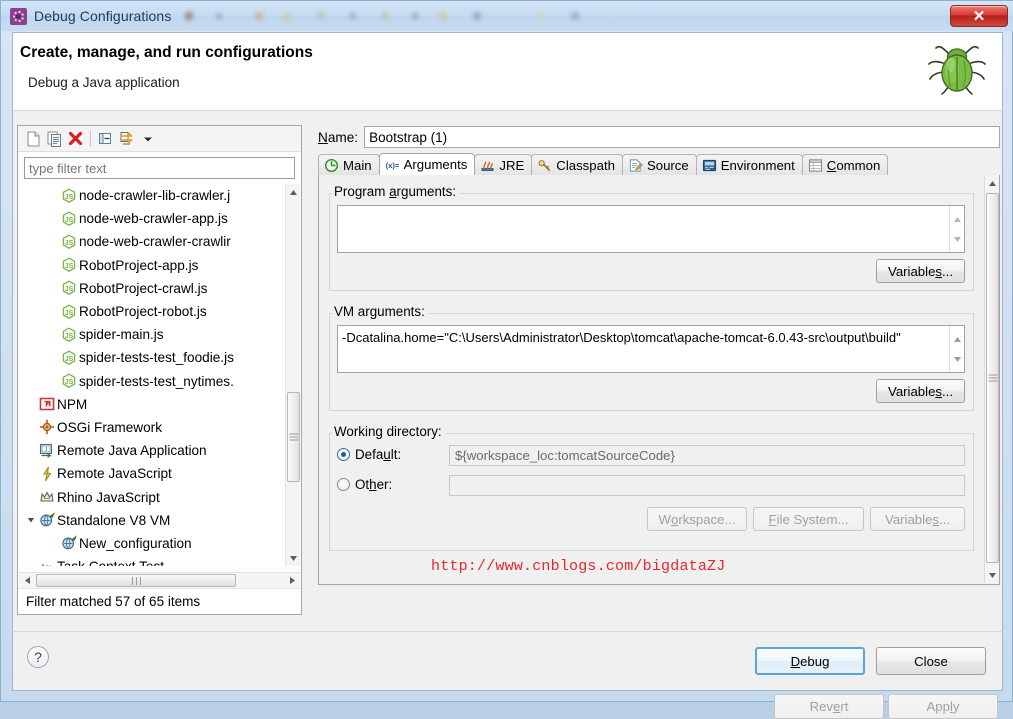 The image size is (1013, 719). What do you see at coordinates (147, 139) in the screenshot?
I see `chevron-down-icon` at bounding box center [147, 139].